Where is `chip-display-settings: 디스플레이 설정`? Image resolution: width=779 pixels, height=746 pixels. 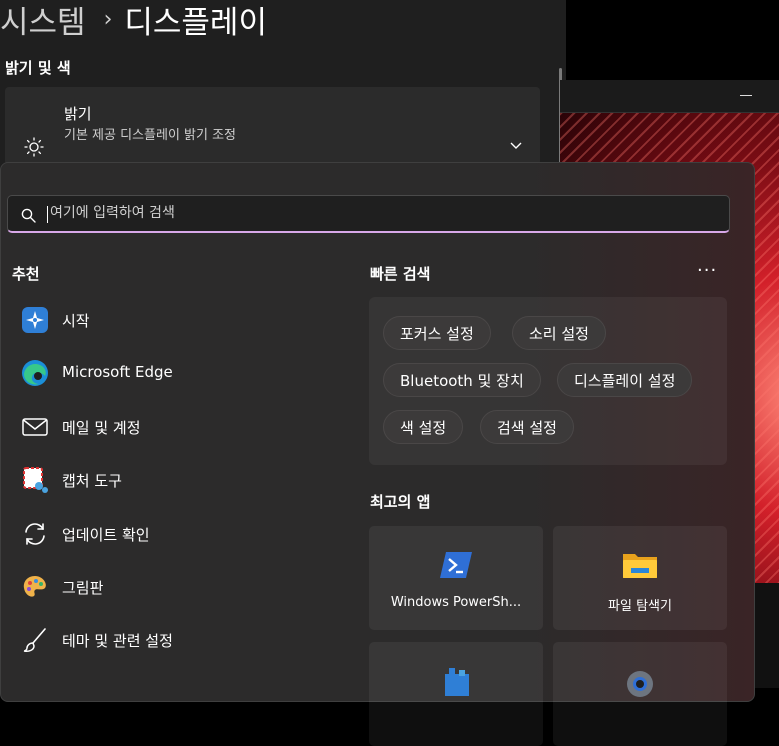 chip-display-settings: 디스플레이 설정 is located at coordinates (625, 380).